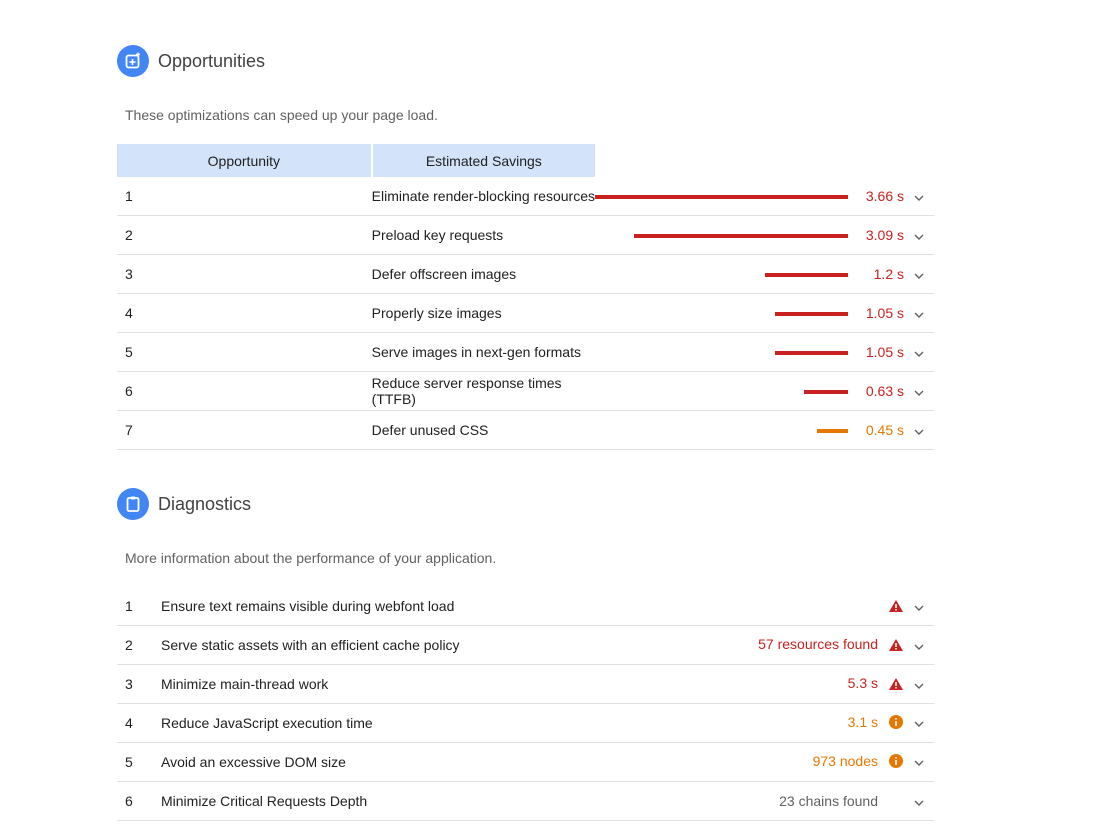 This screenshot has height=837, width=1115. I want to click on row-label: Serve images in next-gen formats, so click(483, 352).